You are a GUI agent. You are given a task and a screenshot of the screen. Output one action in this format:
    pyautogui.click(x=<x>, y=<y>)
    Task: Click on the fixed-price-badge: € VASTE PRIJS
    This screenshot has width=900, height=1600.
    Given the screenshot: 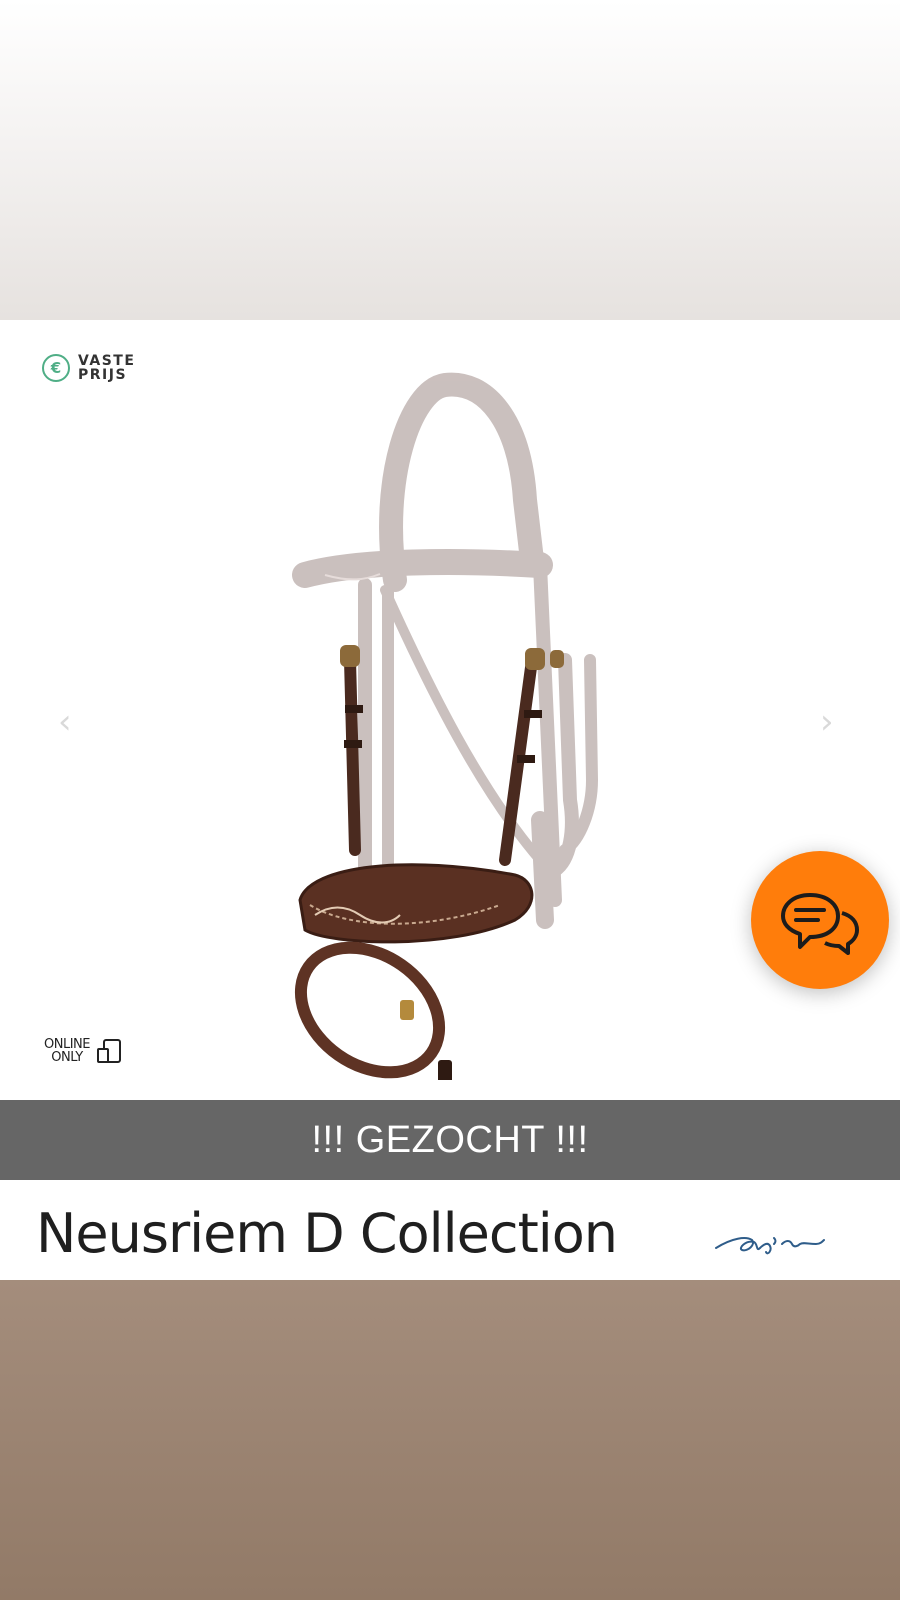 What is the action you would take?
    pyautogui.click(x=88, y=368)
    